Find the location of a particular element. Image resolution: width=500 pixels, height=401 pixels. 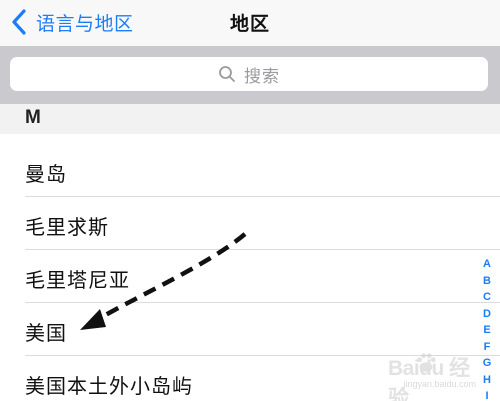

search-bar-container: 搜索 is located at coordinates (250, 75).